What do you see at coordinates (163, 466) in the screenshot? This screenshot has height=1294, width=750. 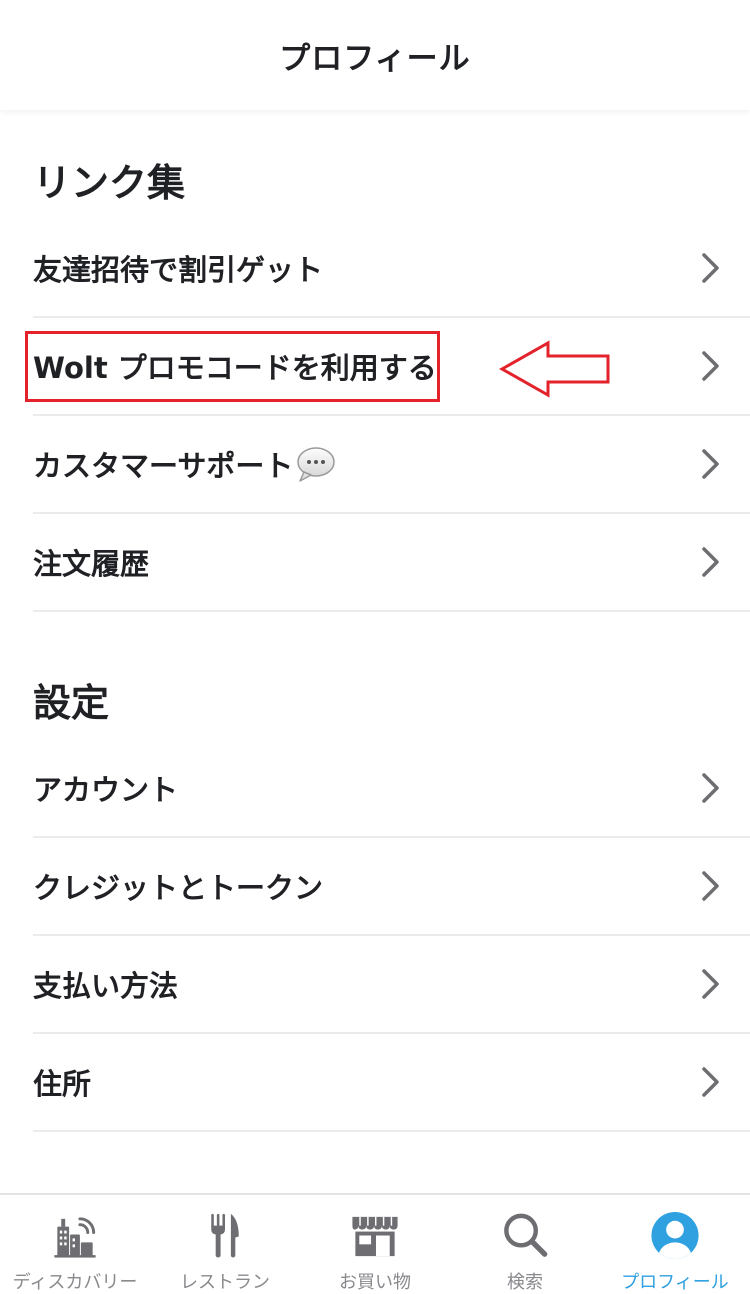 I see `customer-support-label: カスタマーサポート` at bounding box center [163, 466].